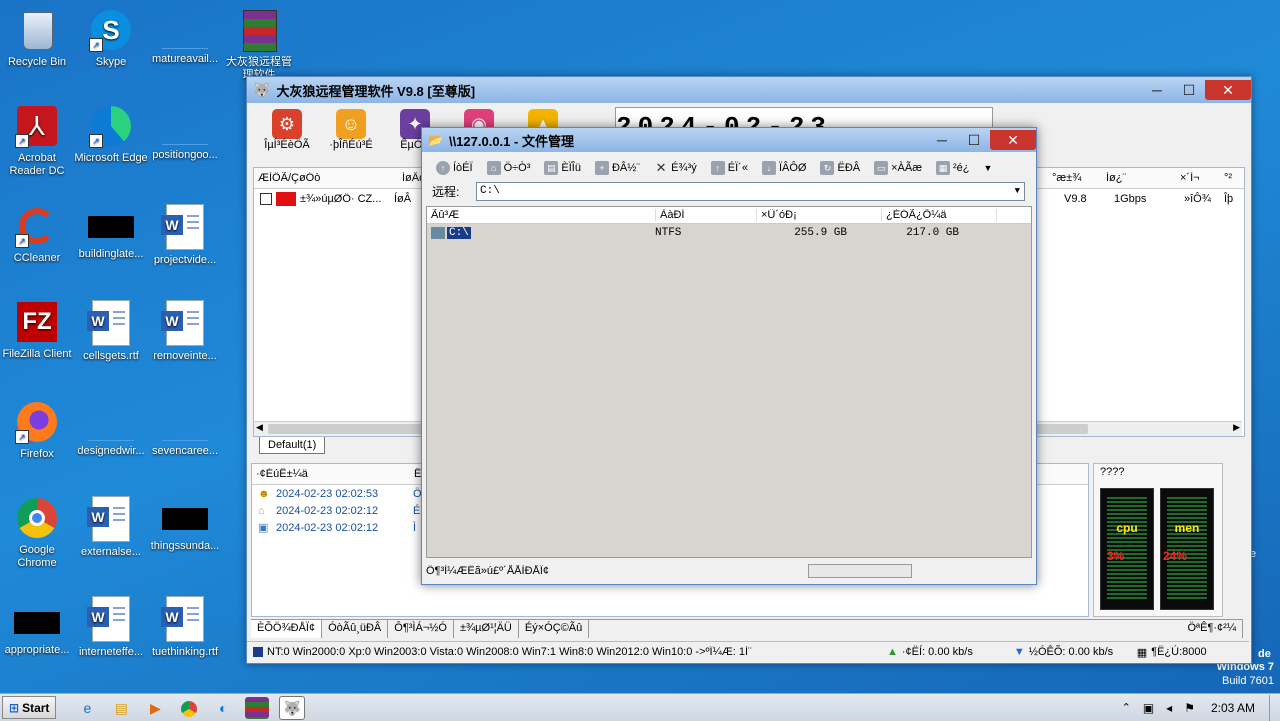 The height and width of the screenshot is (721, 1280). What do you see at coordinates (287, 629) in the screenshot?
I see `tab-log: ÈÕÖ¾ÐÅÏ¢` at bounding box center [287, 629].